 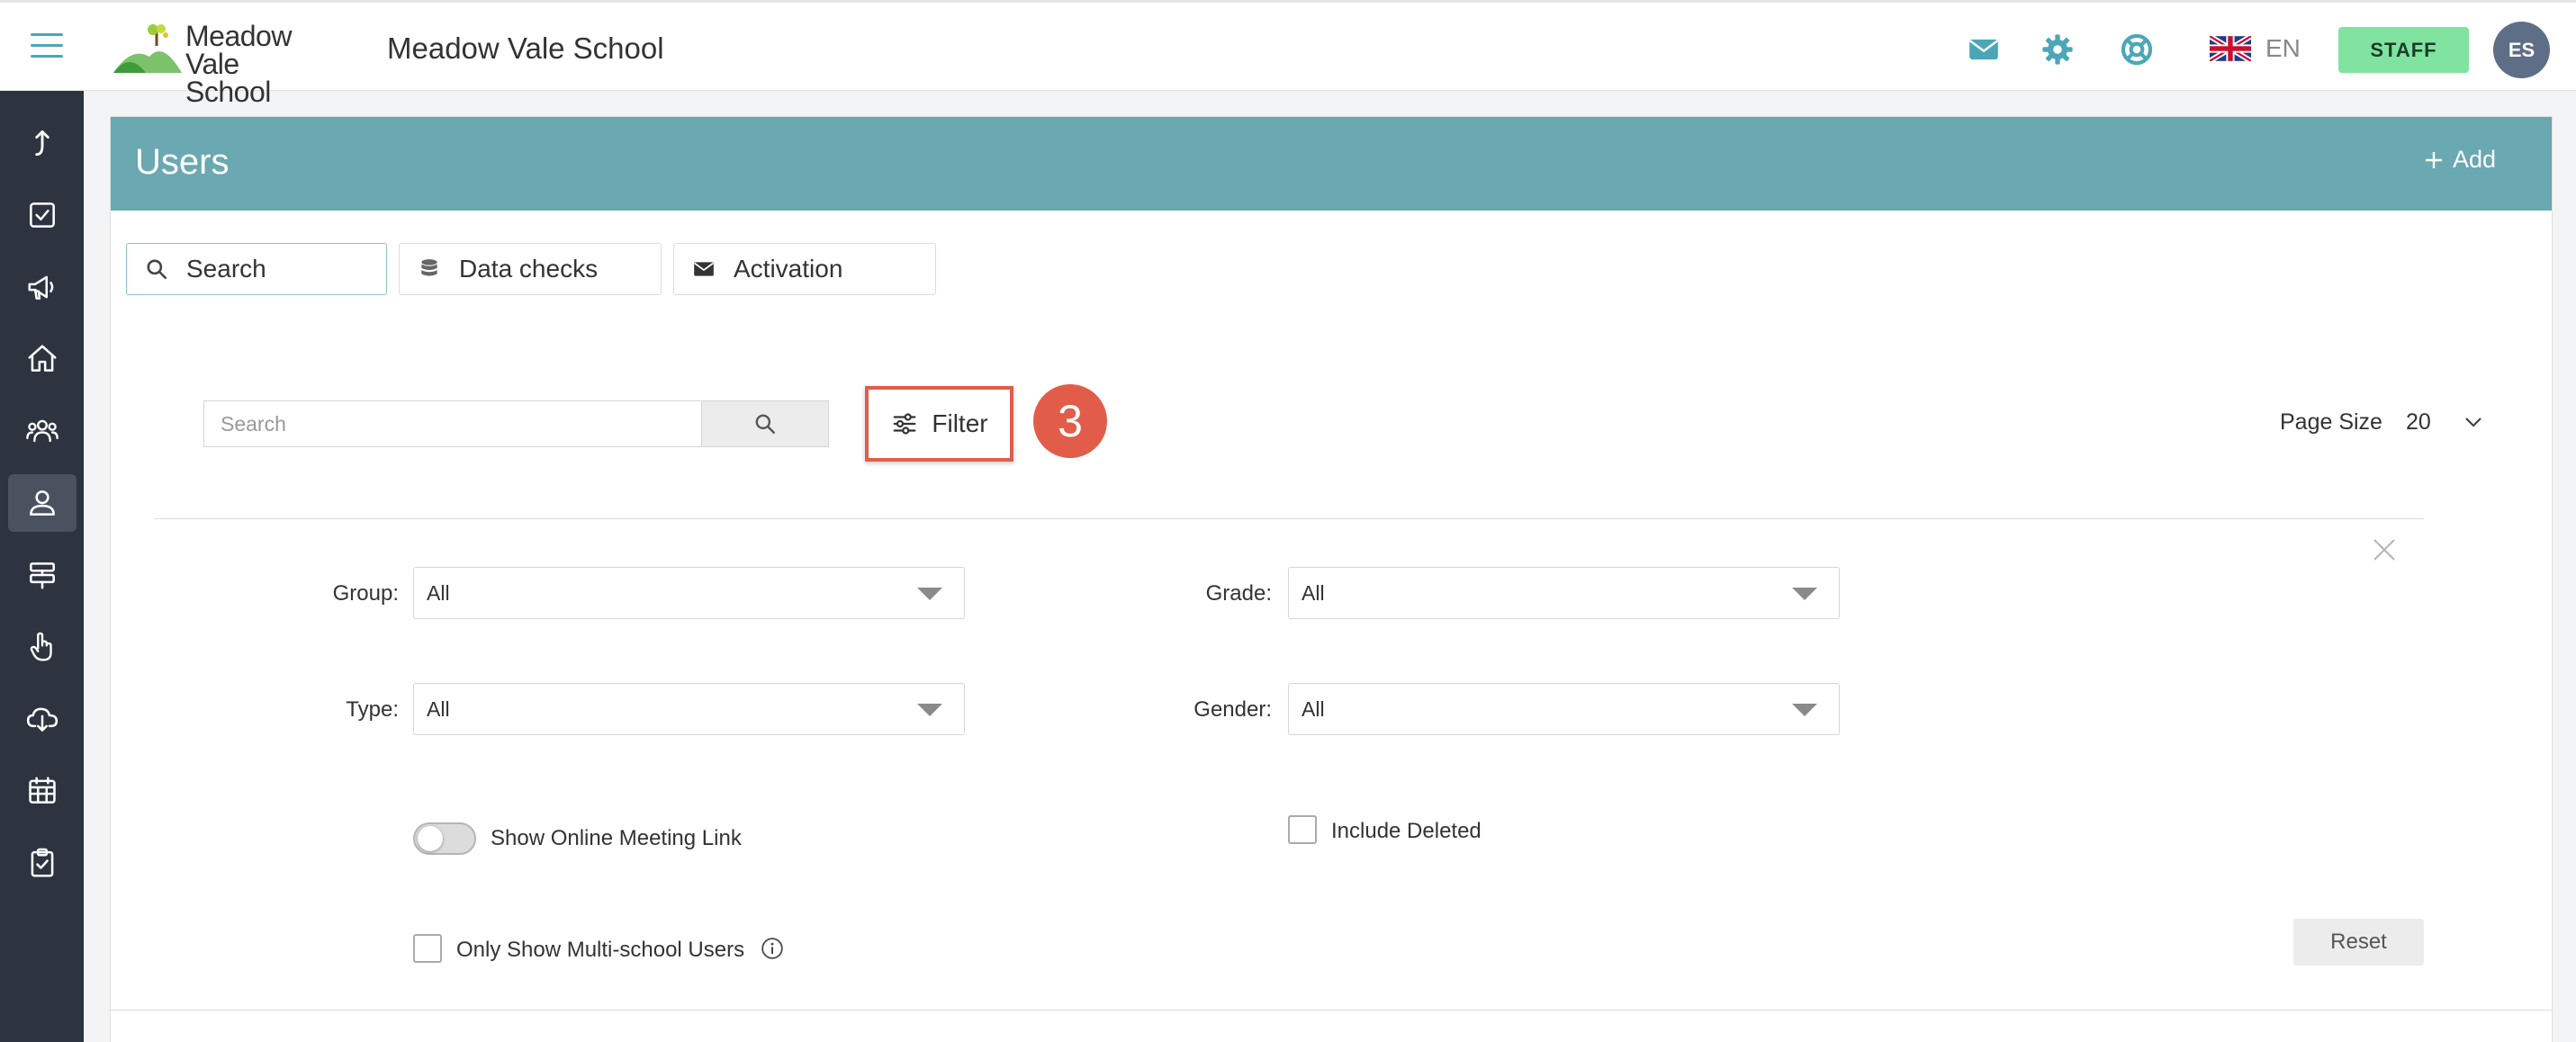 I want to click on hand-pointer-icon, so click(x=41, y=646).